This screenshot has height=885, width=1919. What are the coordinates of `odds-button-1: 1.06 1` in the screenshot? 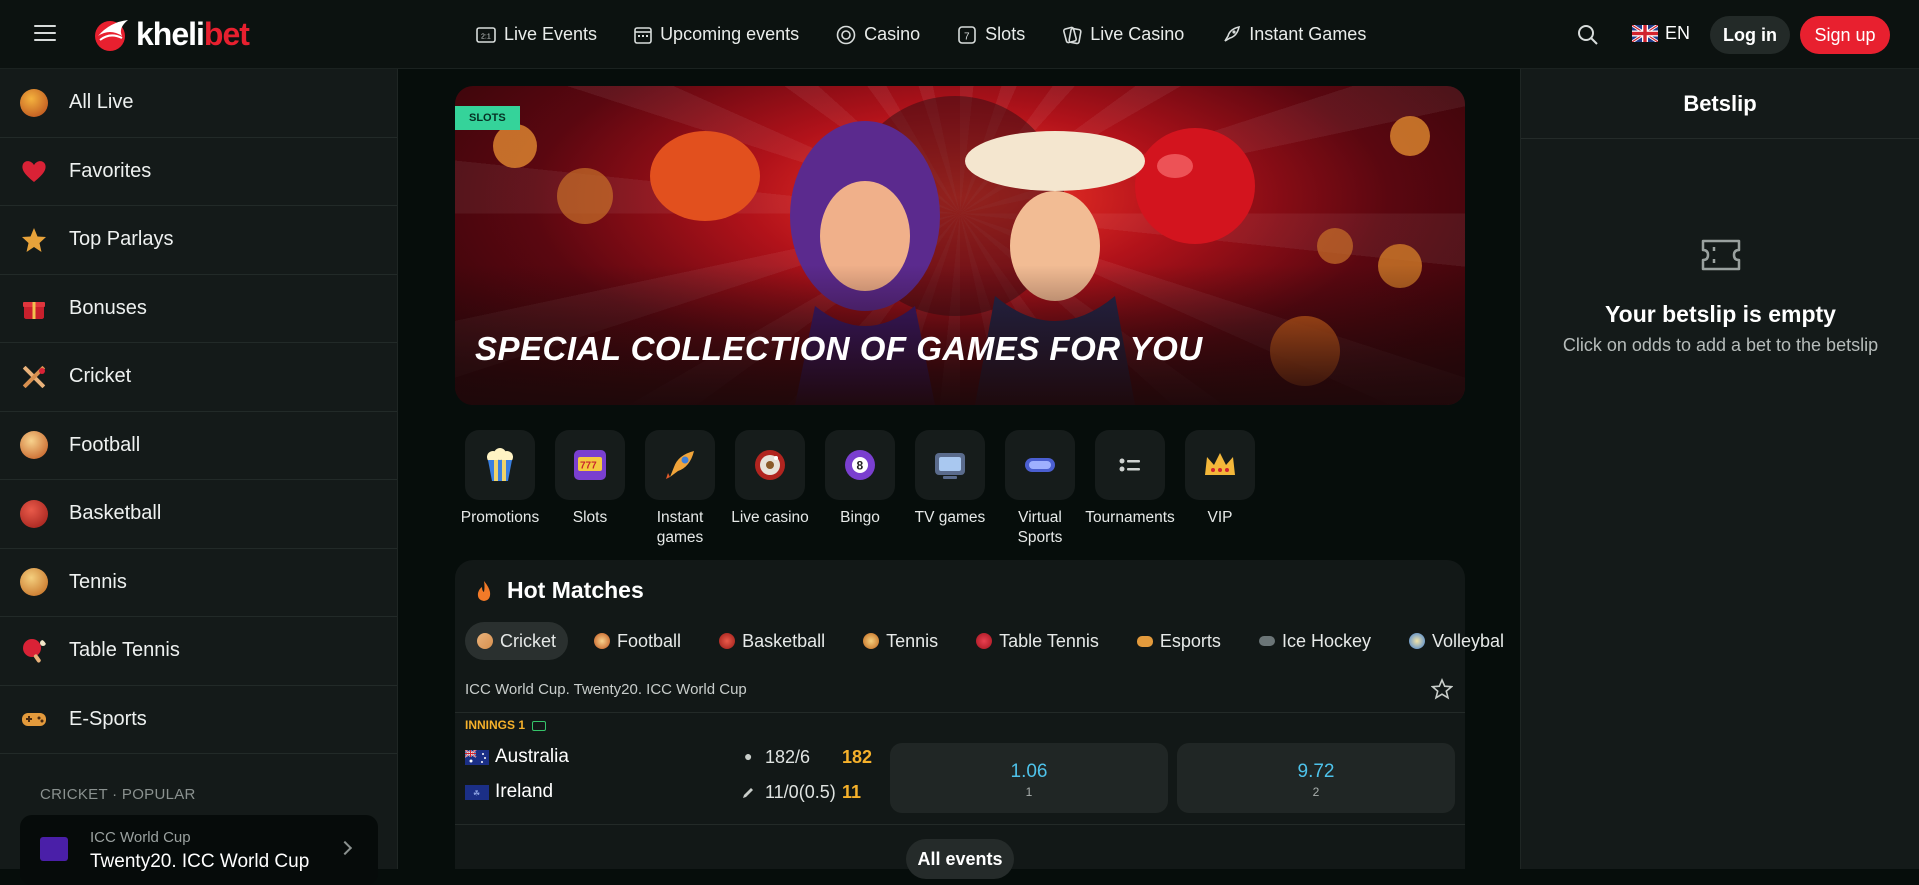 It's located at (1029, 778).